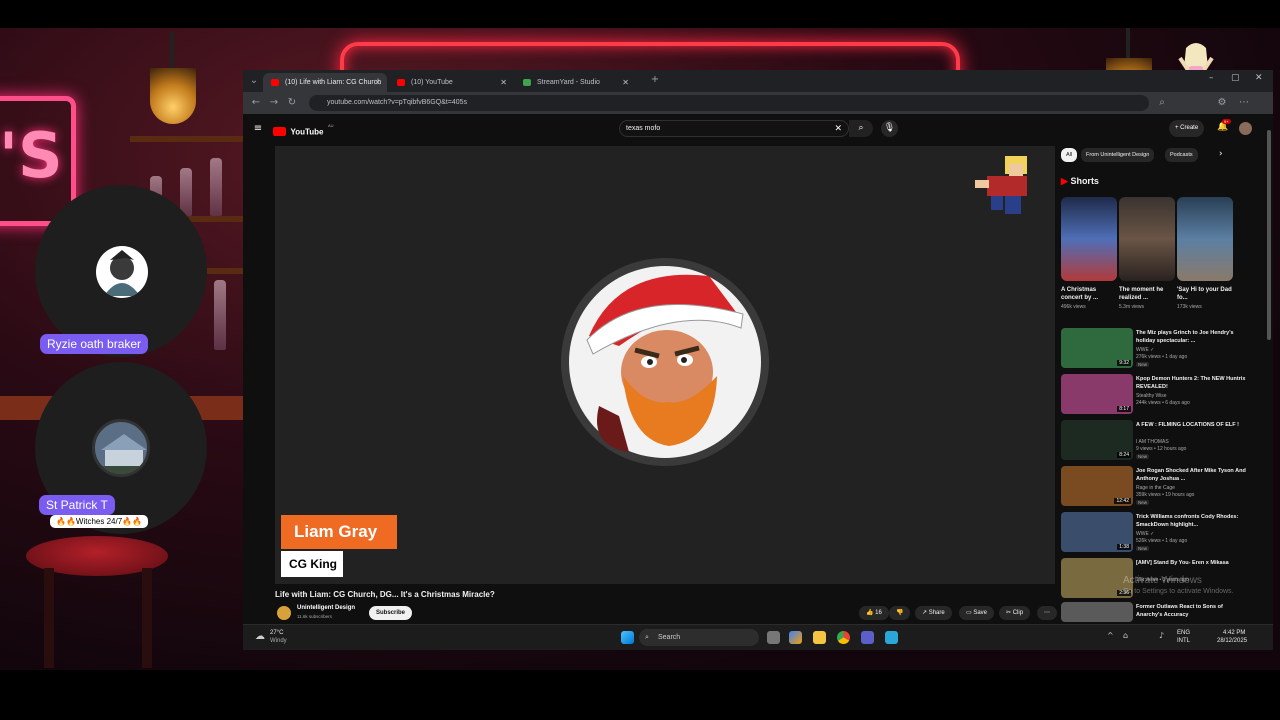 The image size is (1280, 720). What do you see at coordinates (900, 613) in the screenshot?
I see `dislike-button: 👎` at bounding box center [900, 613].